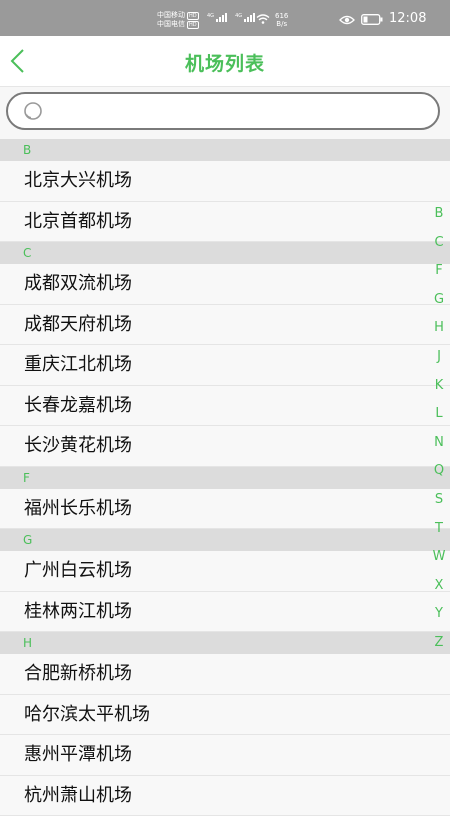 The height and width of the screenshot is (816, 450). I want to click on search-icon, so click(34, 112).